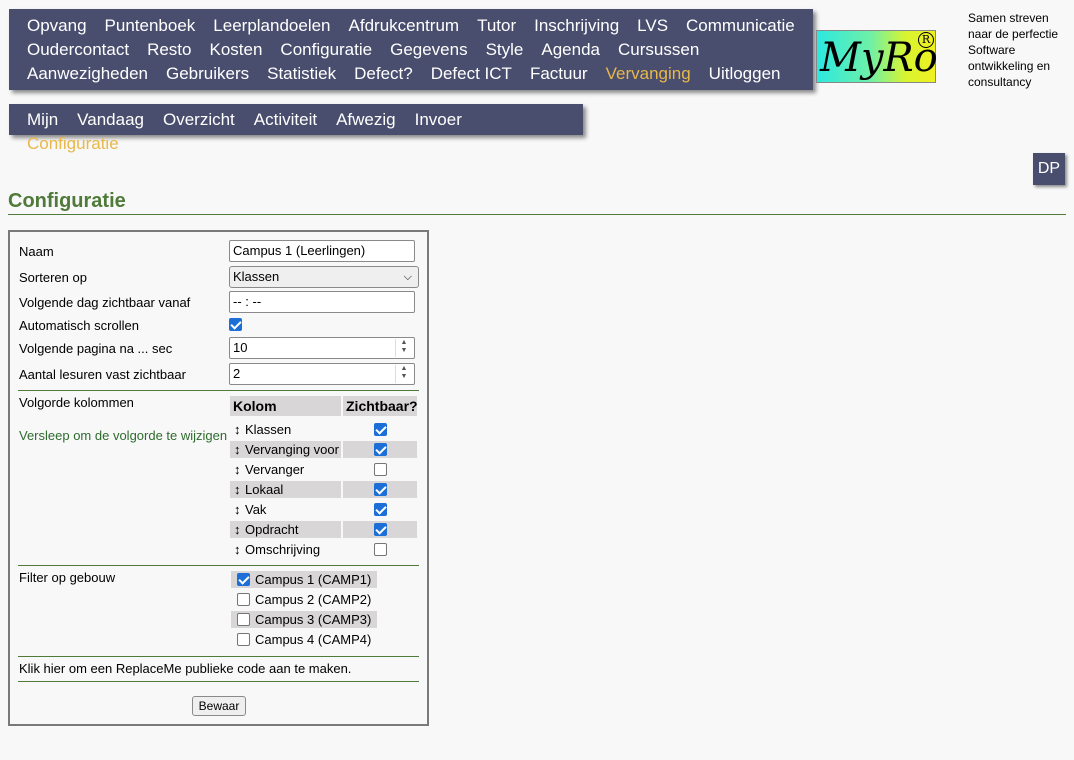 The width and height of the screenshot is (1074, 760). What do you see at coordinates (313, 639) in the screenshot?
I see `building-label: Campus 4 (CAMP4)` at bounding box center [313, 639].